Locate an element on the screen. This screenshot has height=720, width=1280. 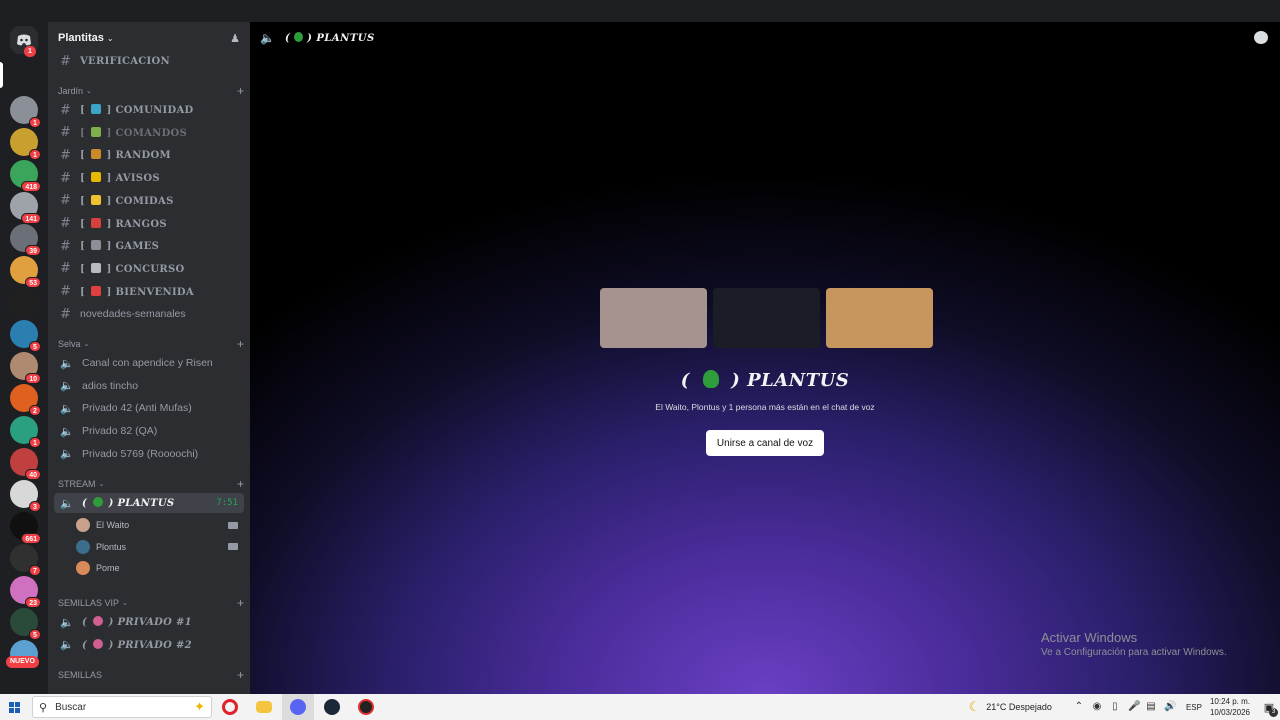
file-explorer-taskbar-button is located at coordinates (264, 707).